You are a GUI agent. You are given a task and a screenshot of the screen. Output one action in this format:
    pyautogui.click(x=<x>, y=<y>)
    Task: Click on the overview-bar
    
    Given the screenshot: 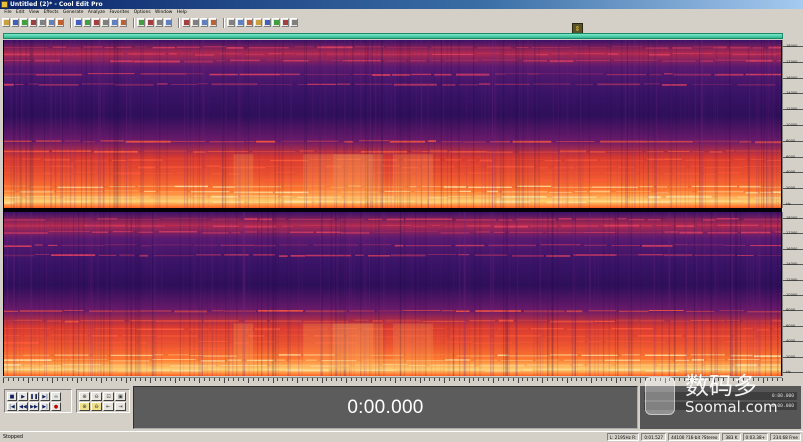 What is the action you would take?
    pyautogui.click(x=393, y=36)
    